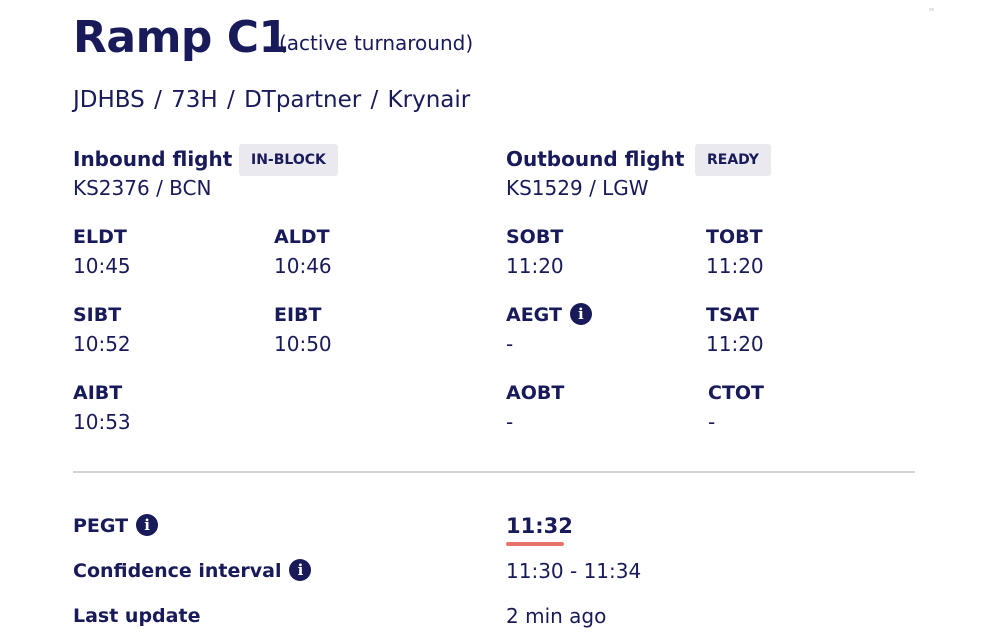  Describe the element at coordinates (181, 37) in the screenshot. I see `page-title: Ramp C1` at that location.